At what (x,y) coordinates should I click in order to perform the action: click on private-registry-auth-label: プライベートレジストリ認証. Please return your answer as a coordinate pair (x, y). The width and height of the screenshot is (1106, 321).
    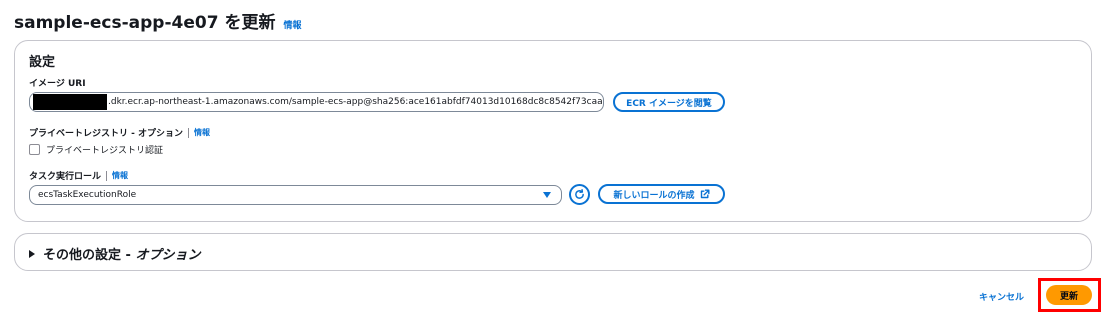
    Looking at the image, I should click on (104, 149).